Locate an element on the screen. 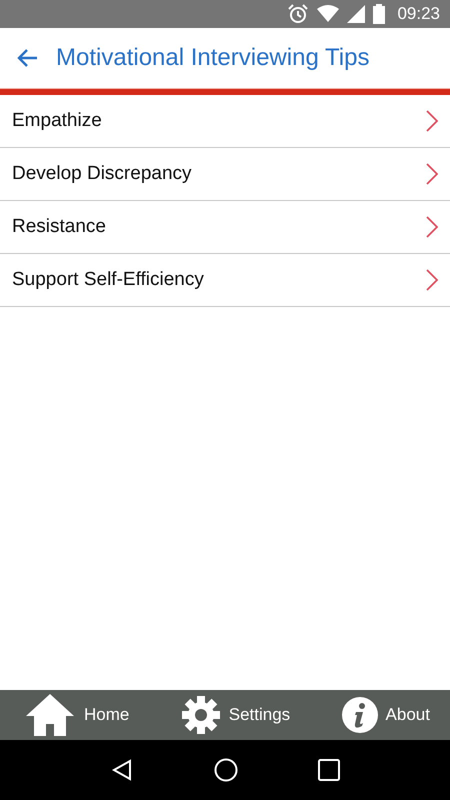  recents-icon is located at coordinates (329, 770).